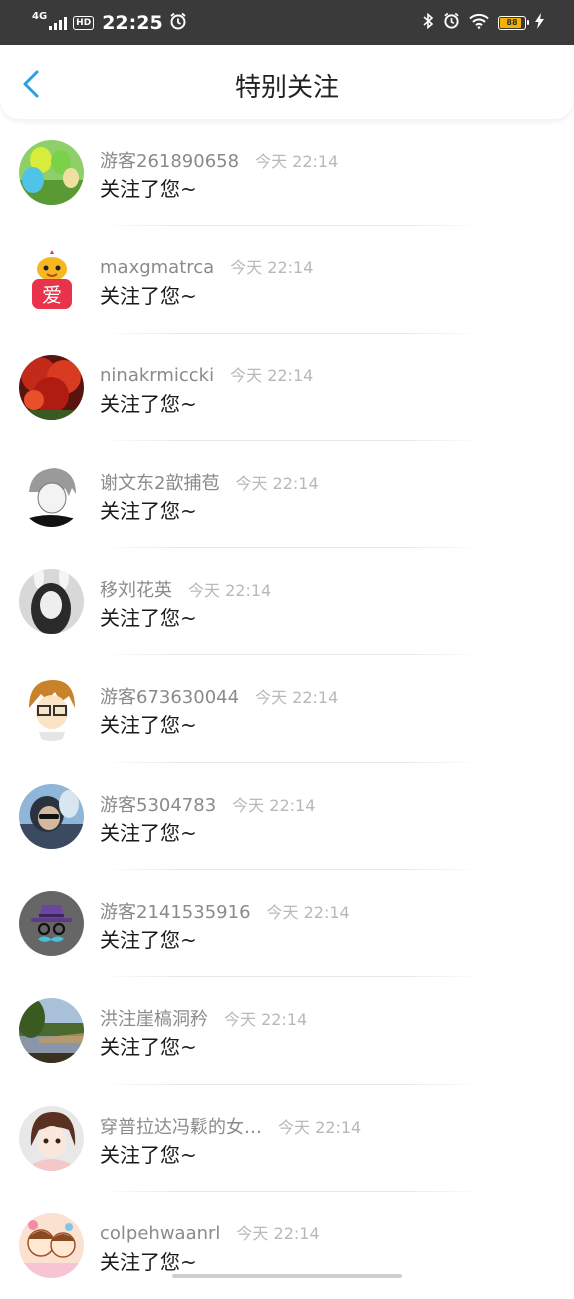  I want to click on list-item: 穿普拉达冯鬏的女… 今天 22:14 关注了您~, so click(287, 1138).